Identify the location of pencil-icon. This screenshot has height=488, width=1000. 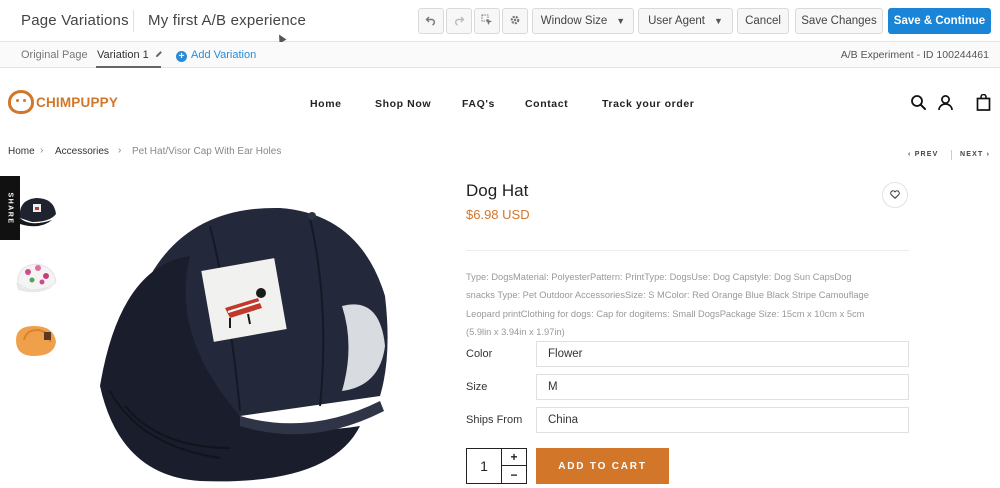
(159, 55).